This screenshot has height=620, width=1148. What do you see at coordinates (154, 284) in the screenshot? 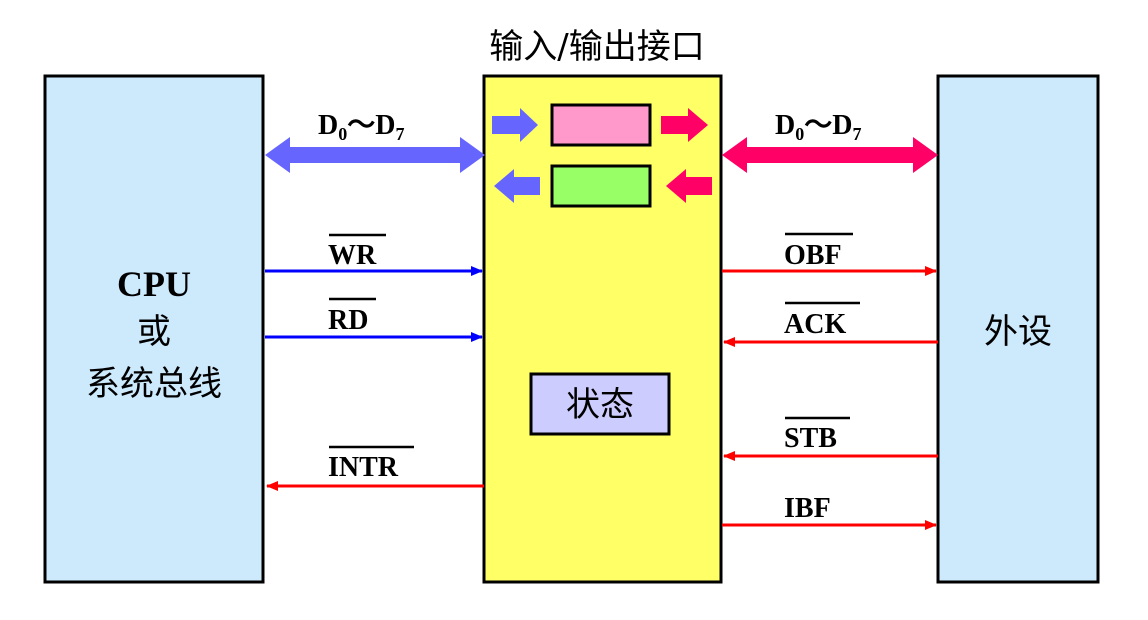
I see `cpu-label: CPU` at bounding box center [154, 284].